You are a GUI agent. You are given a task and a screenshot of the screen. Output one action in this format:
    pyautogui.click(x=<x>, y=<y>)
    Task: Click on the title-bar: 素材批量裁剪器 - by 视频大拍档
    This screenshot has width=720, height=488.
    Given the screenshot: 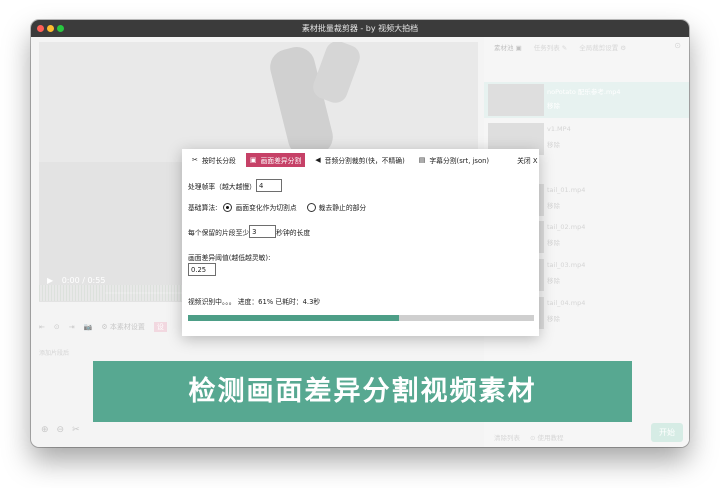 What is the action you would take?
    pyautogui.click(x=360, y=28)
    